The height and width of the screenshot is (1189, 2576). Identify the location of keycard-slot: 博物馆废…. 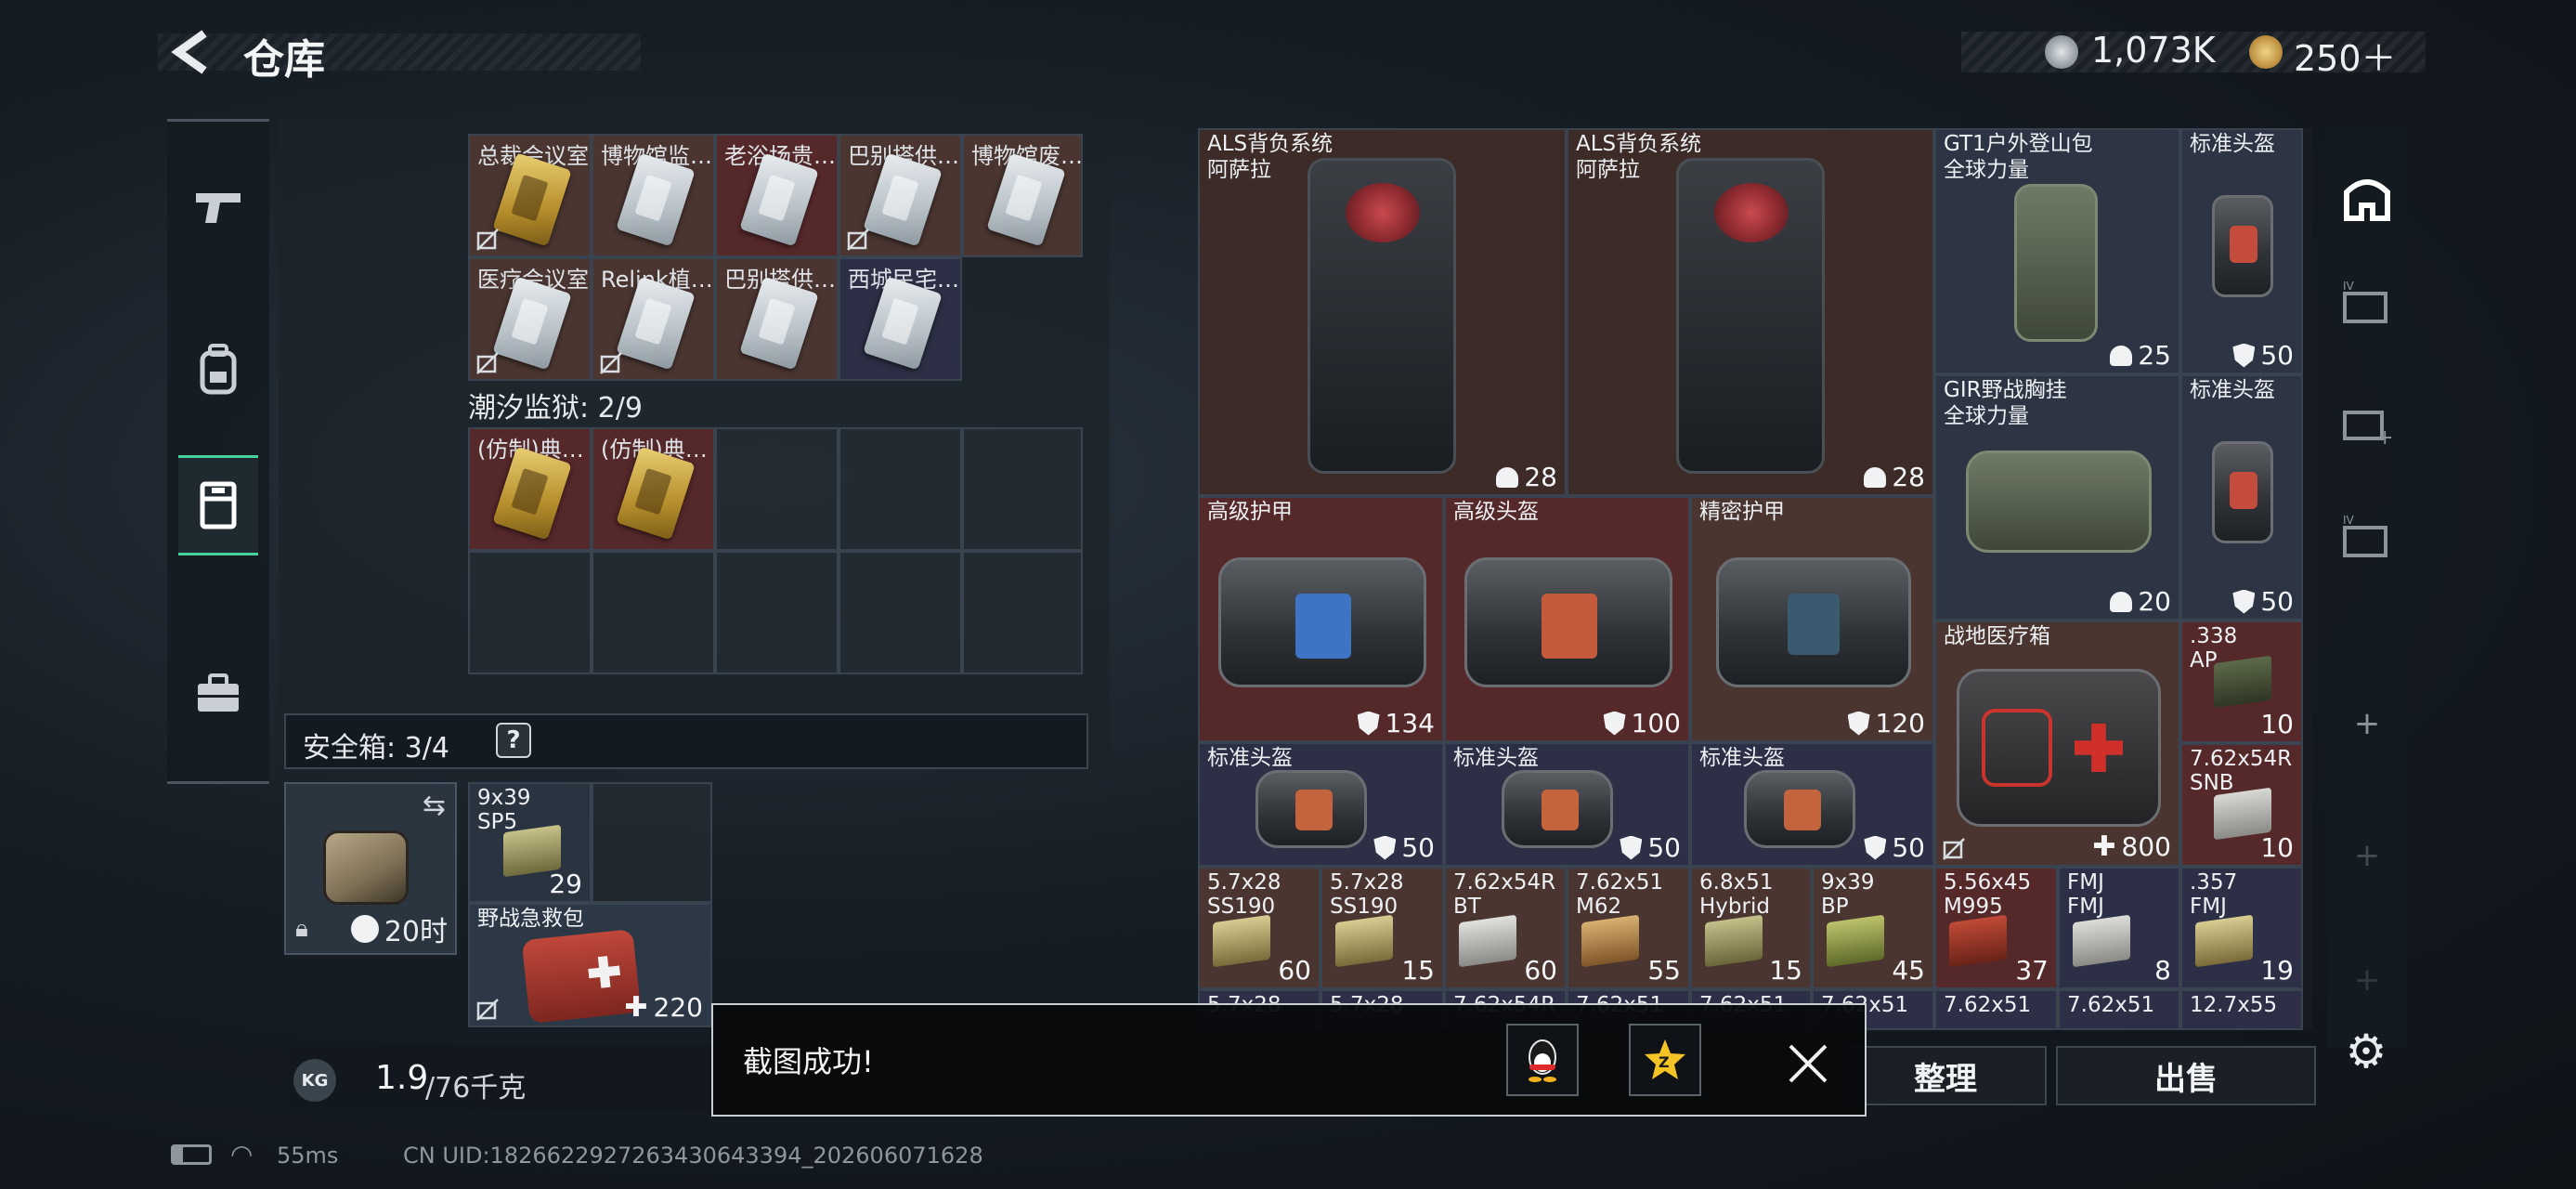
(1022, 195).